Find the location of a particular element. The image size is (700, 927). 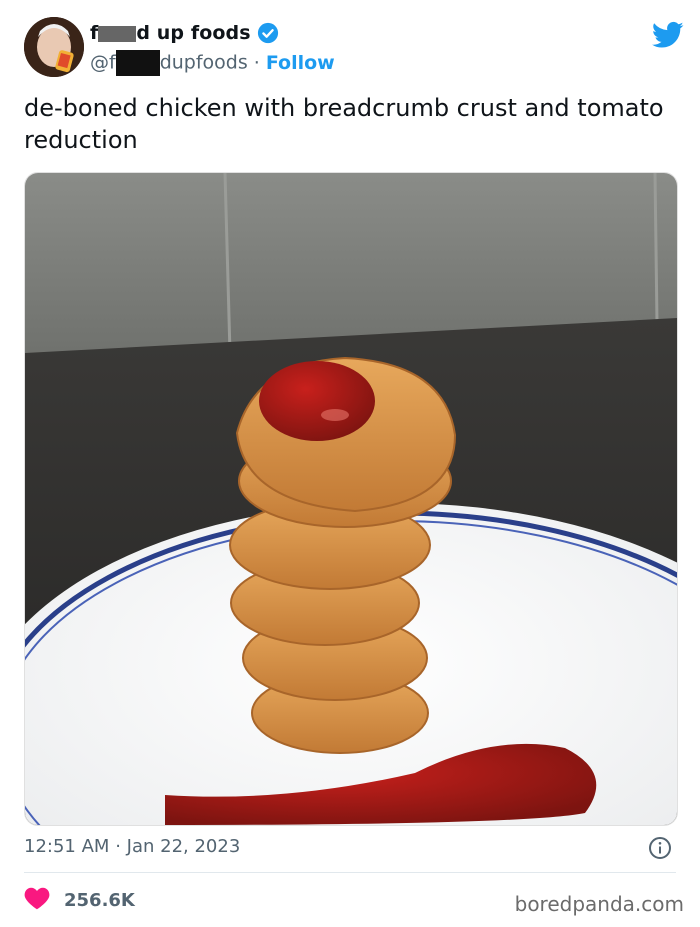

handle-row: @f dupfoods · Follow is located at coordinates (212, 63).